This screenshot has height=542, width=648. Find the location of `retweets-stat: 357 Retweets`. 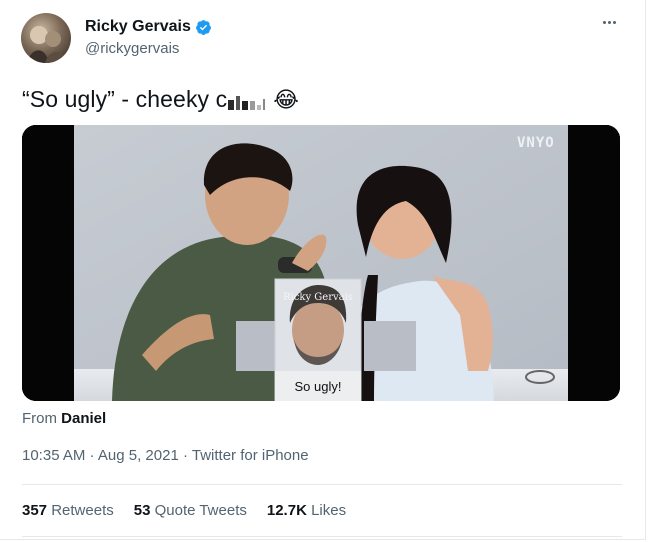

retweets-stat: 357 Retweets is located at coordinates (68, 510).